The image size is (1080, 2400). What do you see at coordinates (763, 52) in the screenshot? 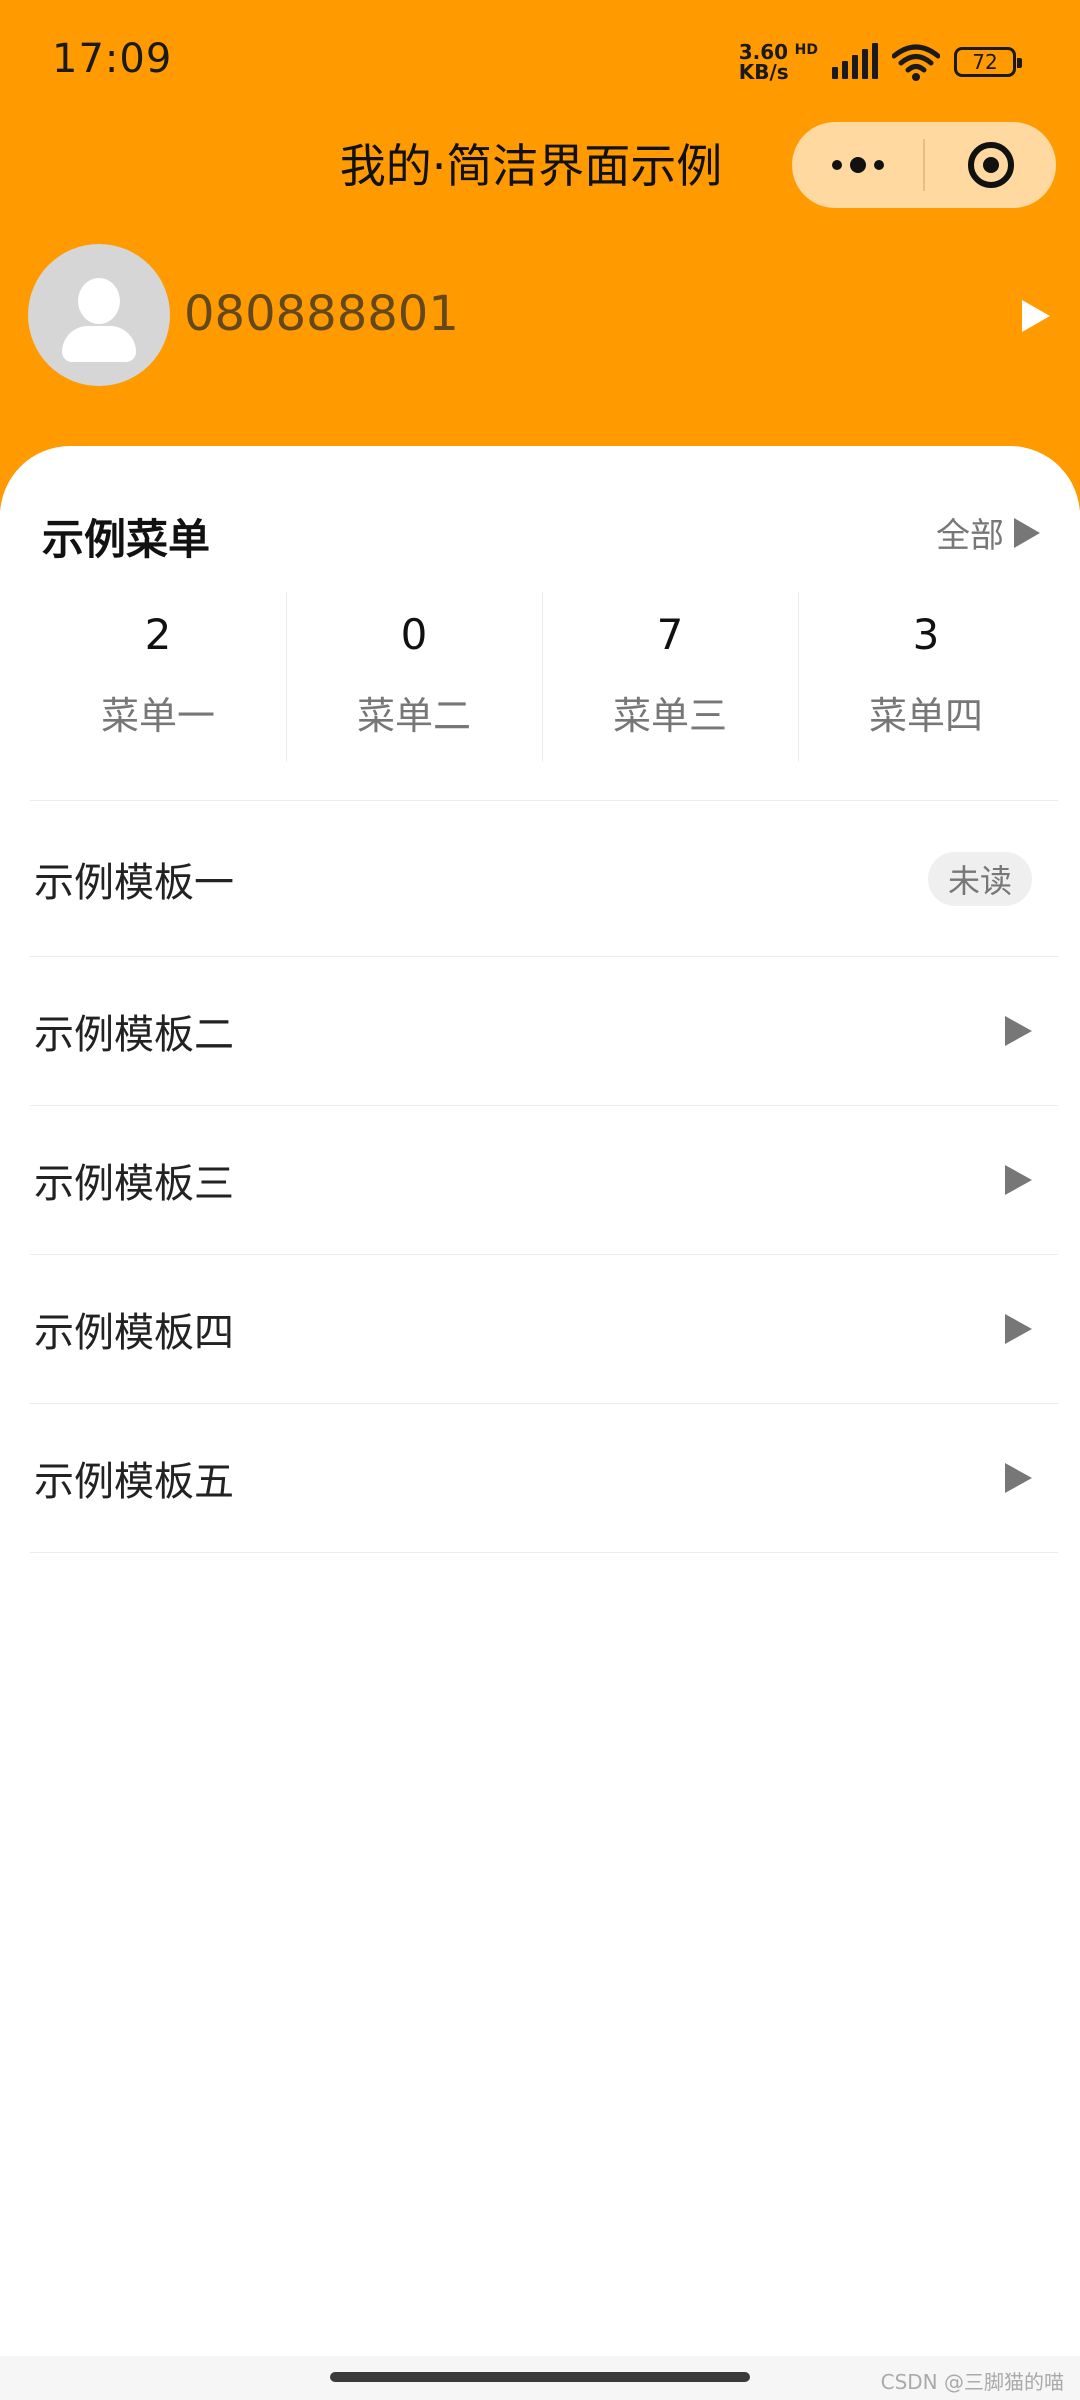
I see `network-speed-value: 3.60` at bounding box center [763, 52].